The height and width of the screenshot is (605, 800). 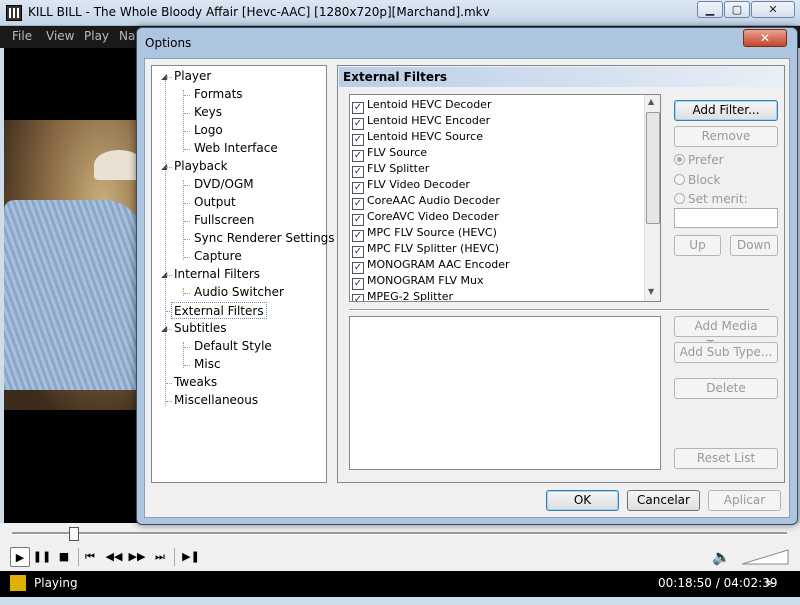 I want to click on menu-play: Play, so click(x=96, y=36).